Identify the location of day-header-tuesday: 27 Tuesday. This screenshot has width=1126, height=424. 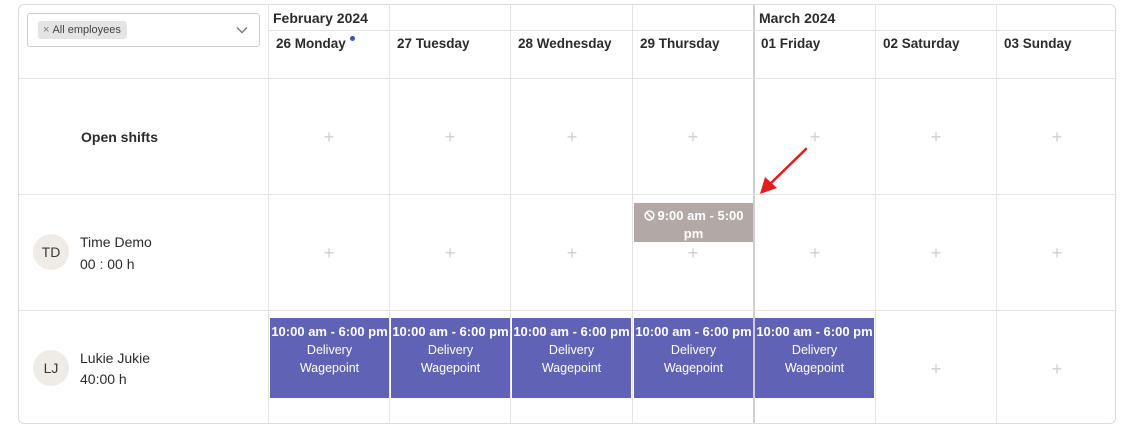
(433, 43).